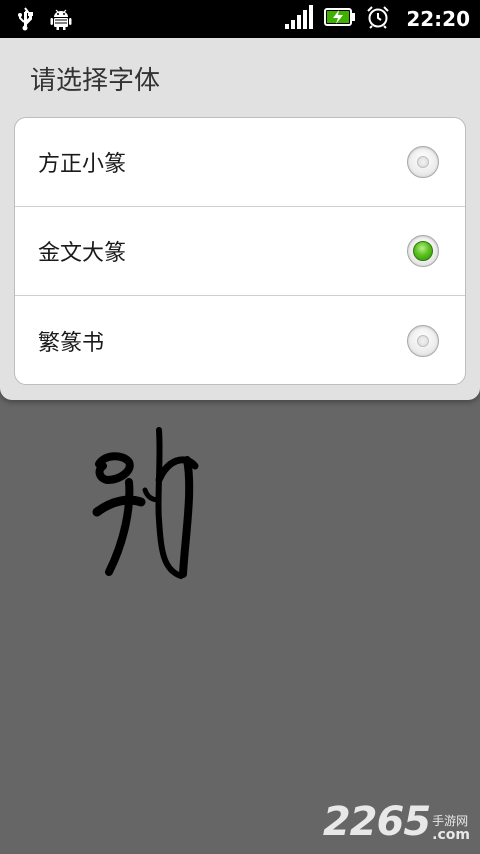 This screenshot has width=480, height=854. Describe the element at coordinates (240, 340) in the screenshot. I see `font-option-fan-zhuanshu: 繁篆书` at that location.